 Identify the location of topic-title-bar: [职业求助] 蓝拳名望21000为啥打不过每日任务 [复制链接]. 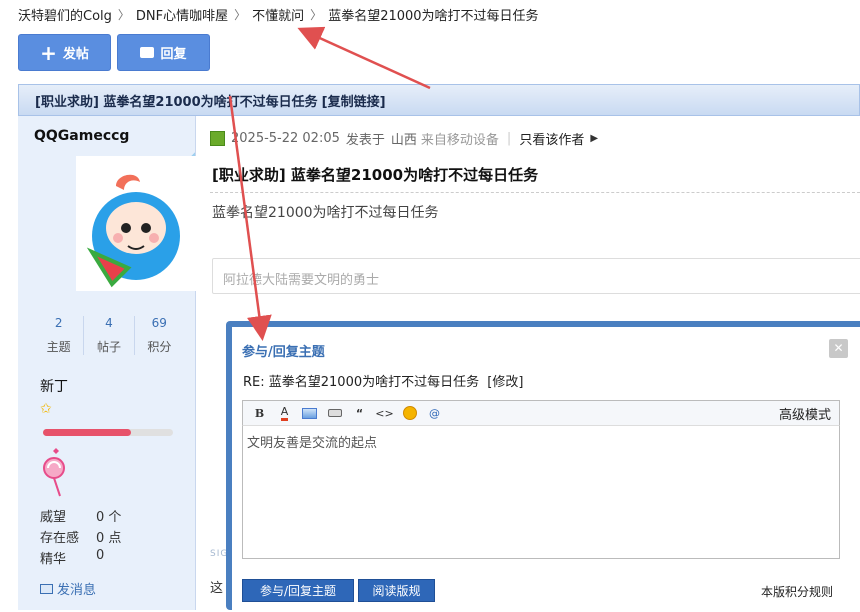
(439, 100).